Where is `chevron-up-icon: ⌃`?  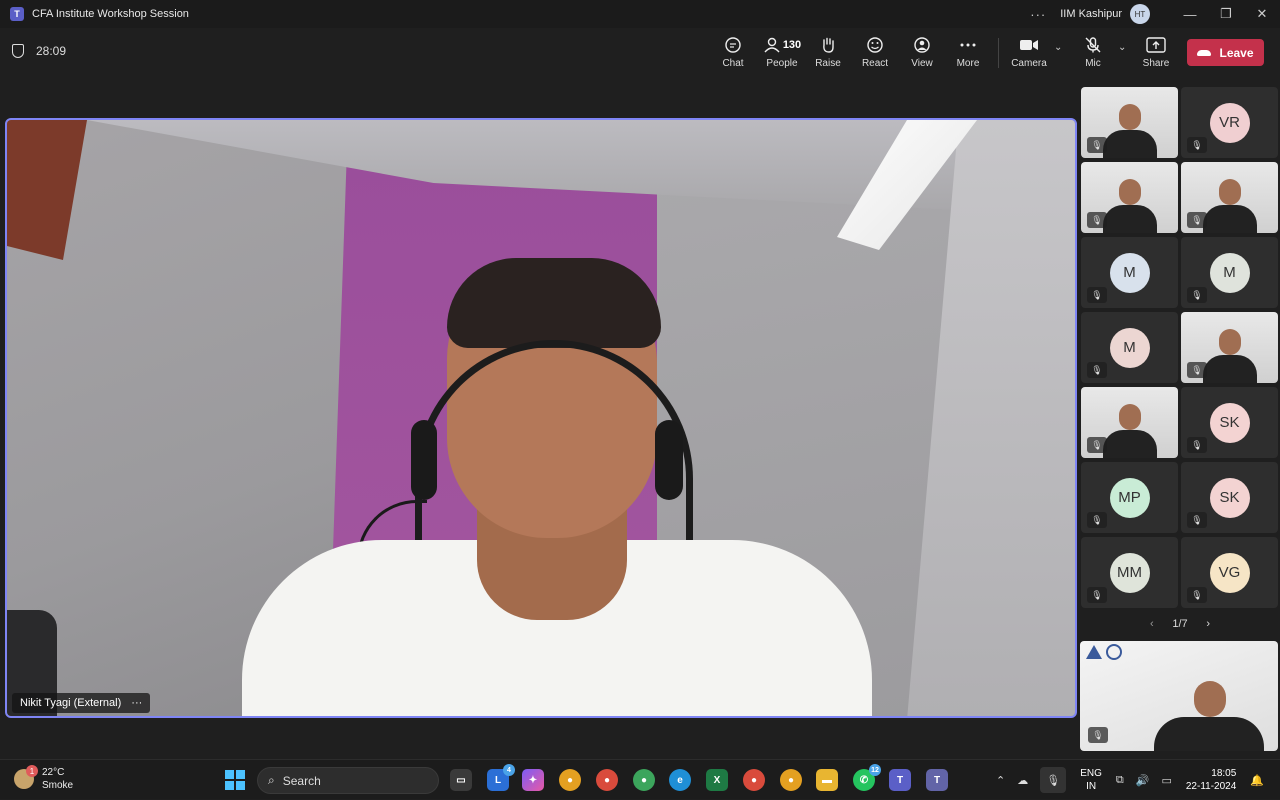
chevron-up-icon: ⌃ is located at coordinates (1000, 780).